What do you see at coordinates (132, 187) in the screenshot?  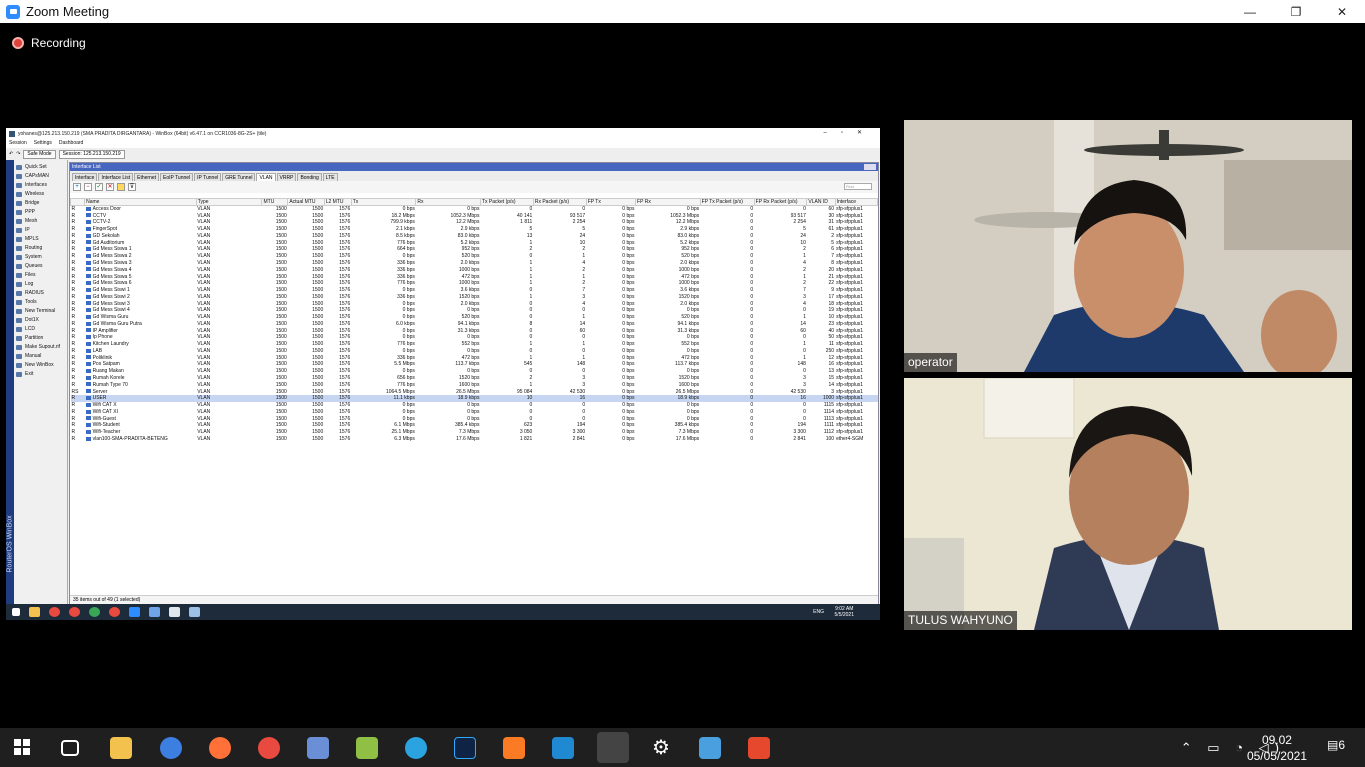 I see `filter-icon: ⊽` at bounding box center [132, 187].